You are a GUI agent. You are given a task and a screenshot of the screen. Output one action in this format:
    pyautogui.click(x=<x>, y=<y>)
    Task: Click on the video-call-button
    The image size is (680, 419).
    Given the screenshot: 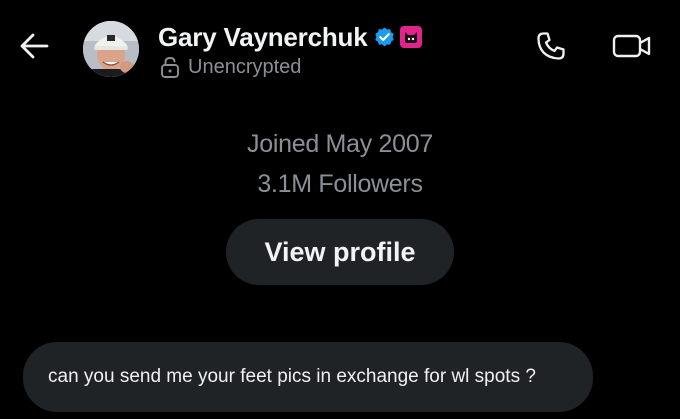 What is the action you would take?
    pyautogui.click(x=632, y=48)
    